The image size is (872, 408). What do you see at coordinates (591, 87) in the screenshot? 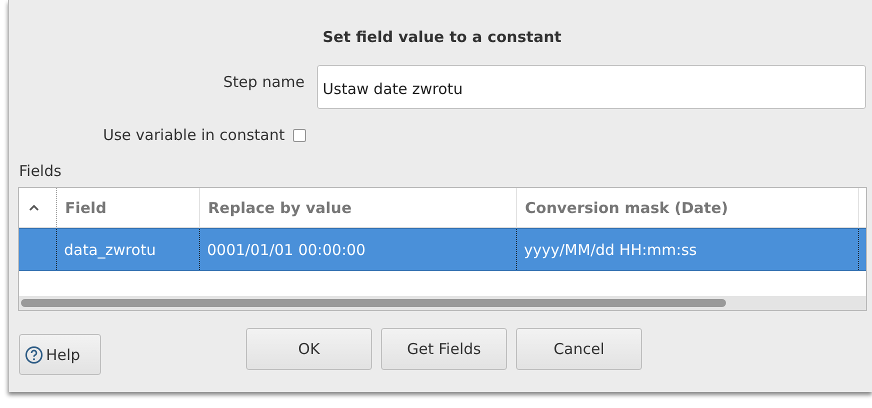
I see `step-name-field: Ustaw date zwrotu` at bounding box center [591, 87].